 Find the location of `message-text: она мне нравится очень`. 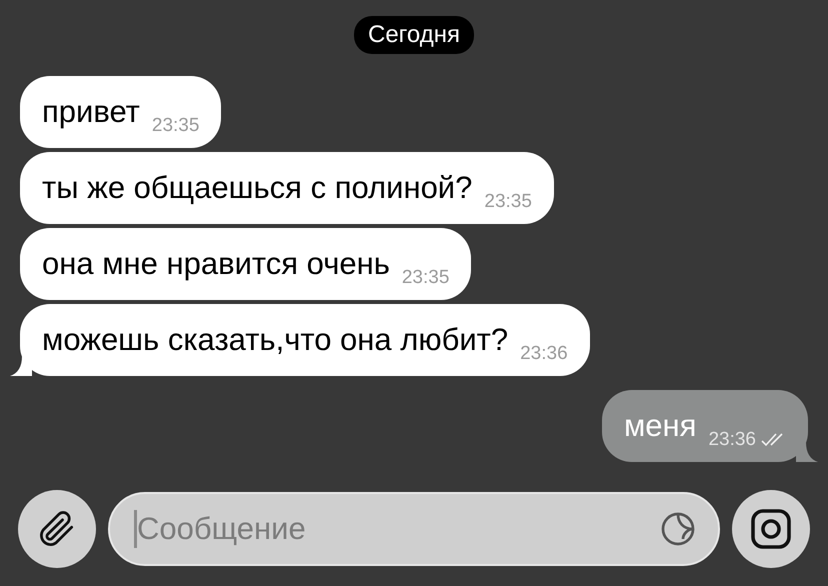

message-text: она мне нравится очень is located at coordinates (216, 264).